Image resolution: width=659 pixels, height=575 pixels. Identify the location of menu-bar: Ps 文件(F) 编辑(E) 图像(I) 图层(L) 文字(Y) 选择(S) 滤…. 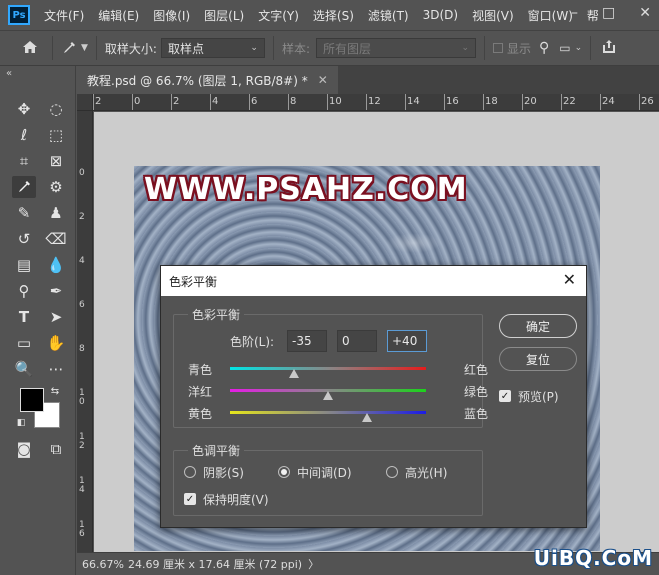
(329, 15).